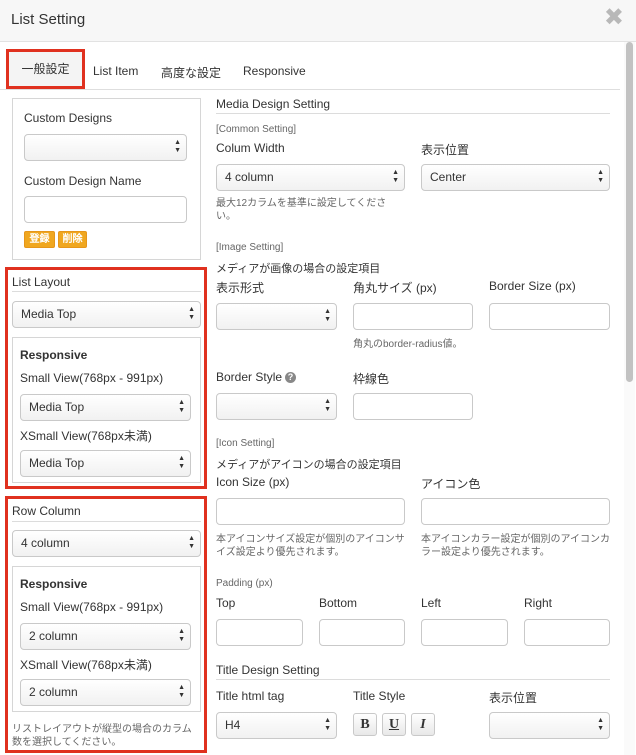 The height and width of the screenshot is (755, 636). What do you see at coordinates (249, 177) in the screenshot?
I see `colum-width-value: 4 column` at bounding box center [249, 177].